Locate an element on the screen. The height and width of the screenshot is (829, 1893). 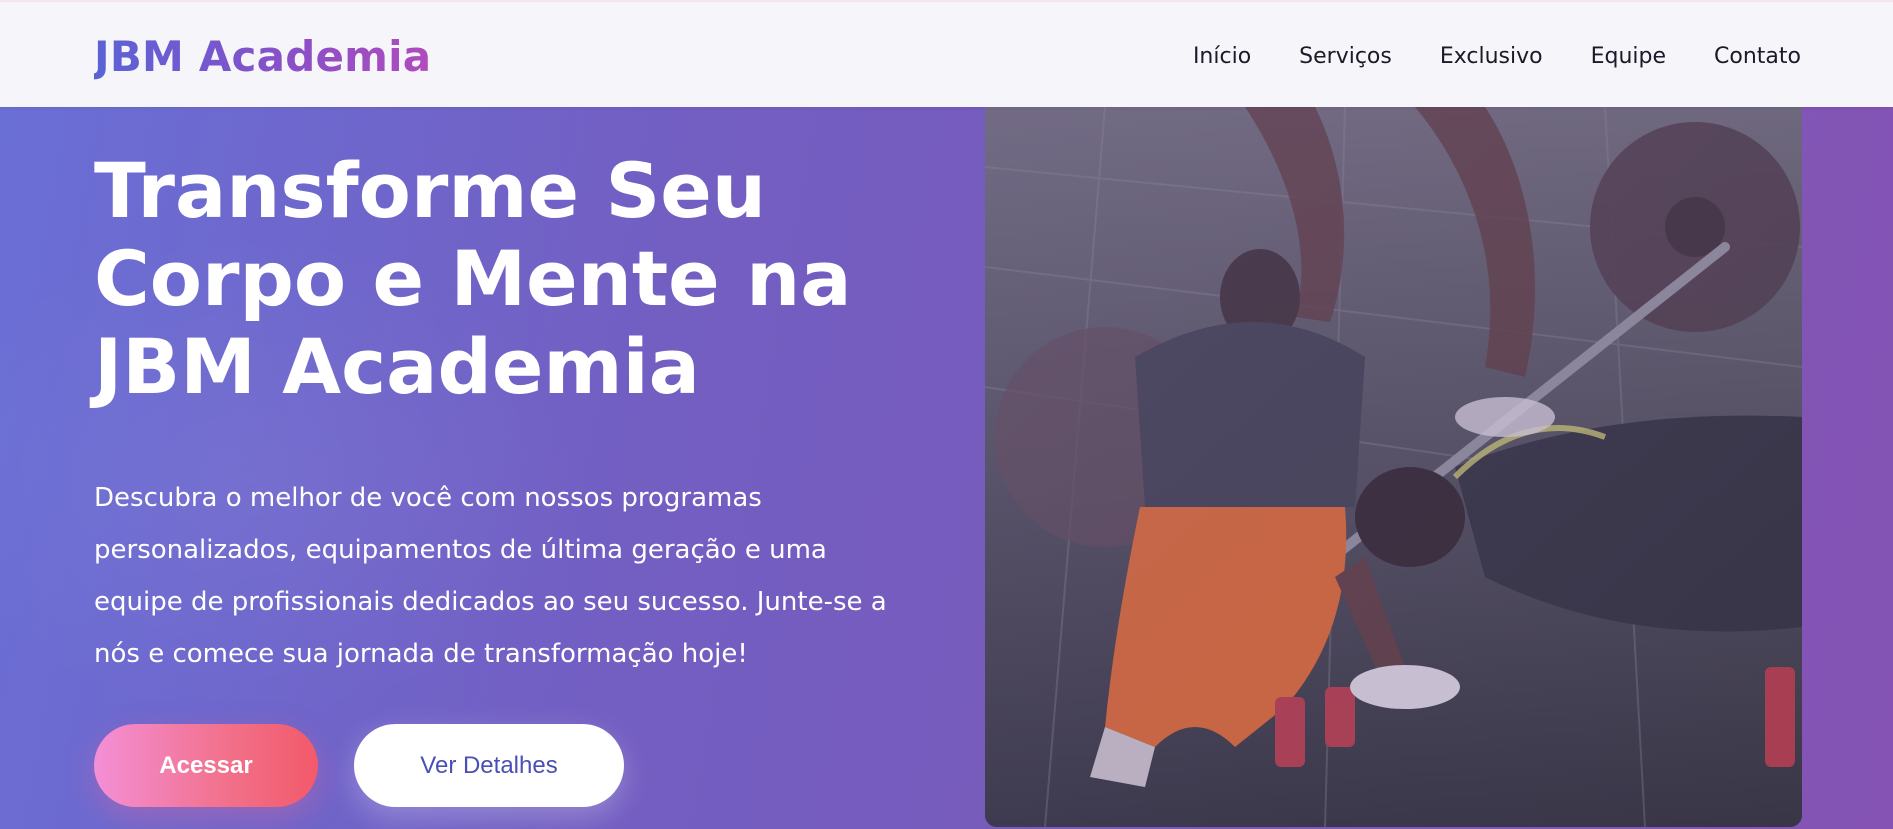
view-details-button: Ver Detalhes is located at coordinates (489, 765).